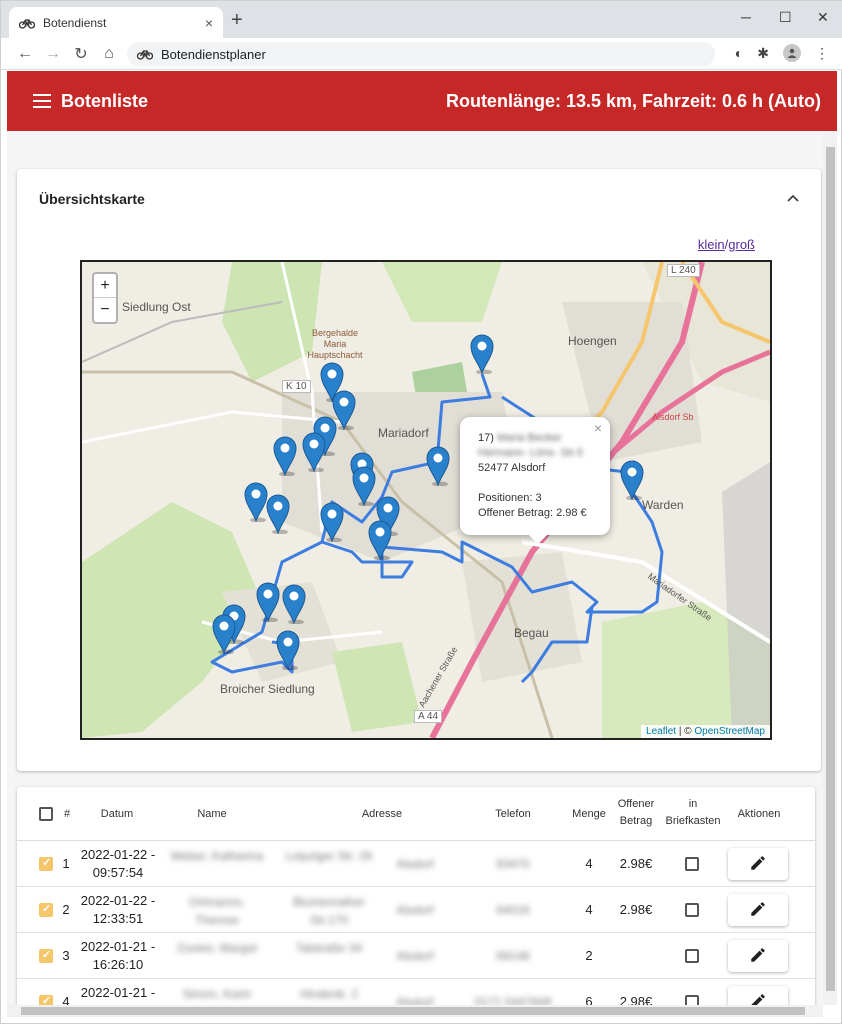 The image size is (842, 1024). I want to click on bicycle-icon, so click(145, 54).